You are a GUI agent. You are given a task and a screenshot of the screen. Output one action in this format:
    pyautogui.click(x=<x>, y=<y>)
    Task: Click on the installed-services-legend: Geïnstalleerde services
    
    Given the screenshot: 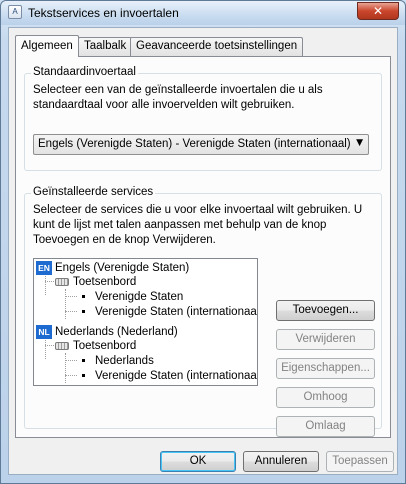 What is the action you would take?
    pyautogui.click(x=93, y=192)
    